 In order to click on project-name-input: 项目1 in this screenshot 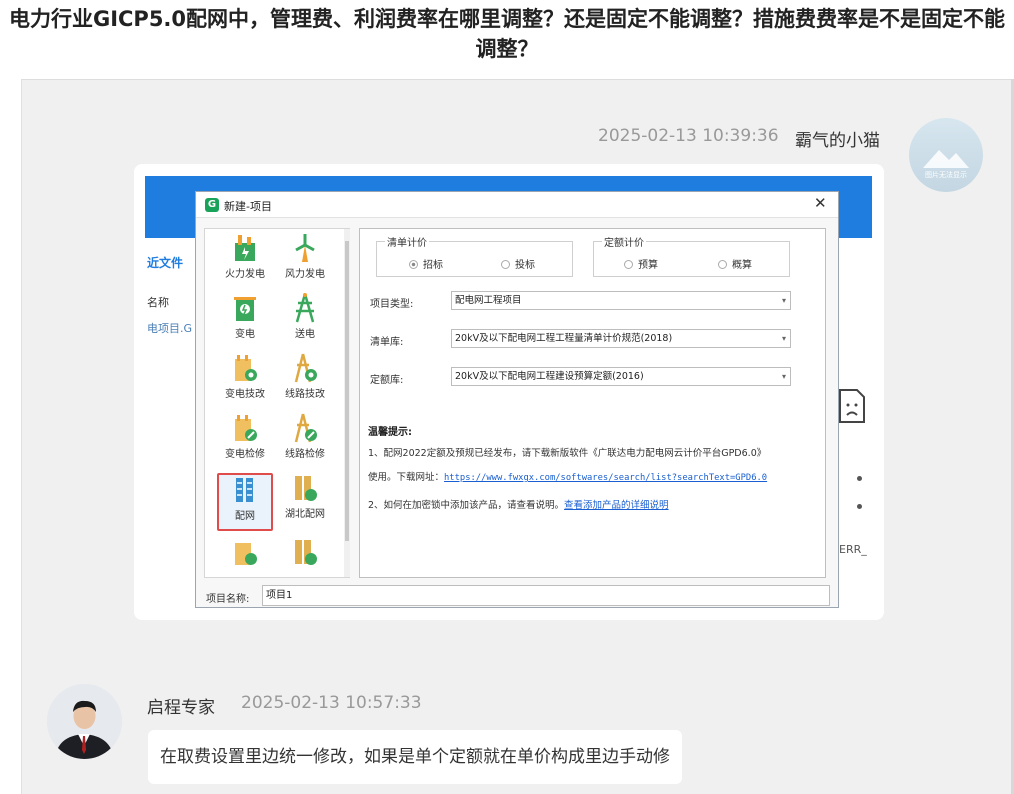, I will do `click(546, 595)`.